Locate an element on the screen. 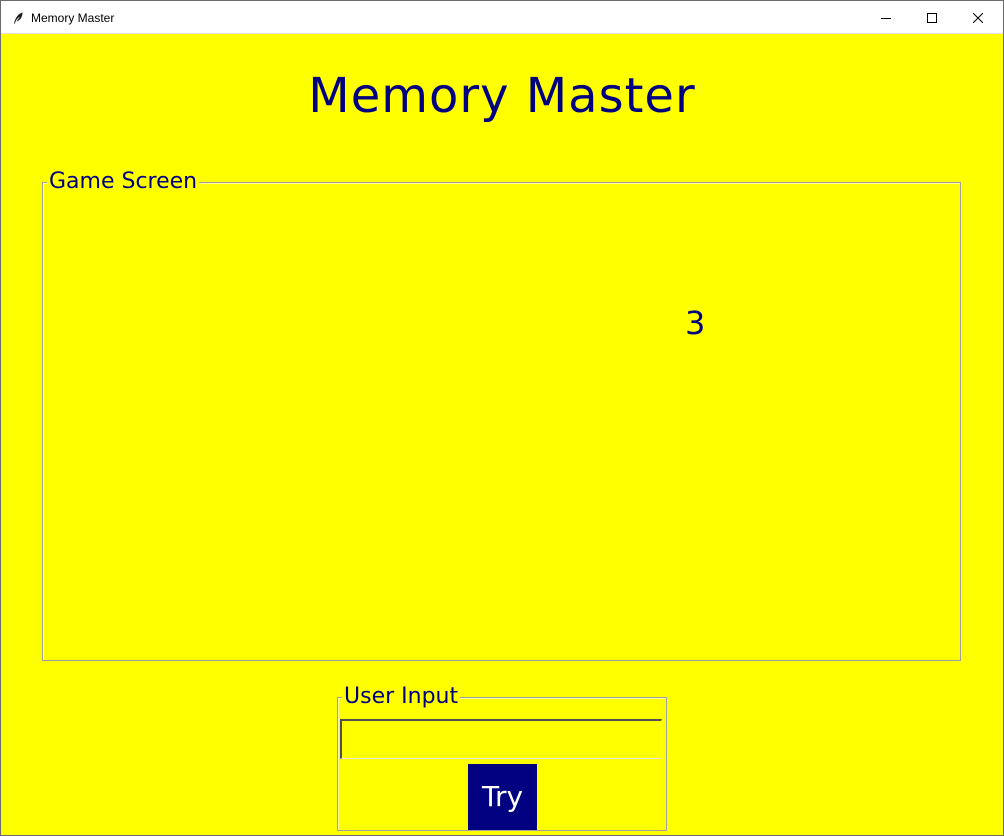  answer-input is located at coordinates (501, 739).